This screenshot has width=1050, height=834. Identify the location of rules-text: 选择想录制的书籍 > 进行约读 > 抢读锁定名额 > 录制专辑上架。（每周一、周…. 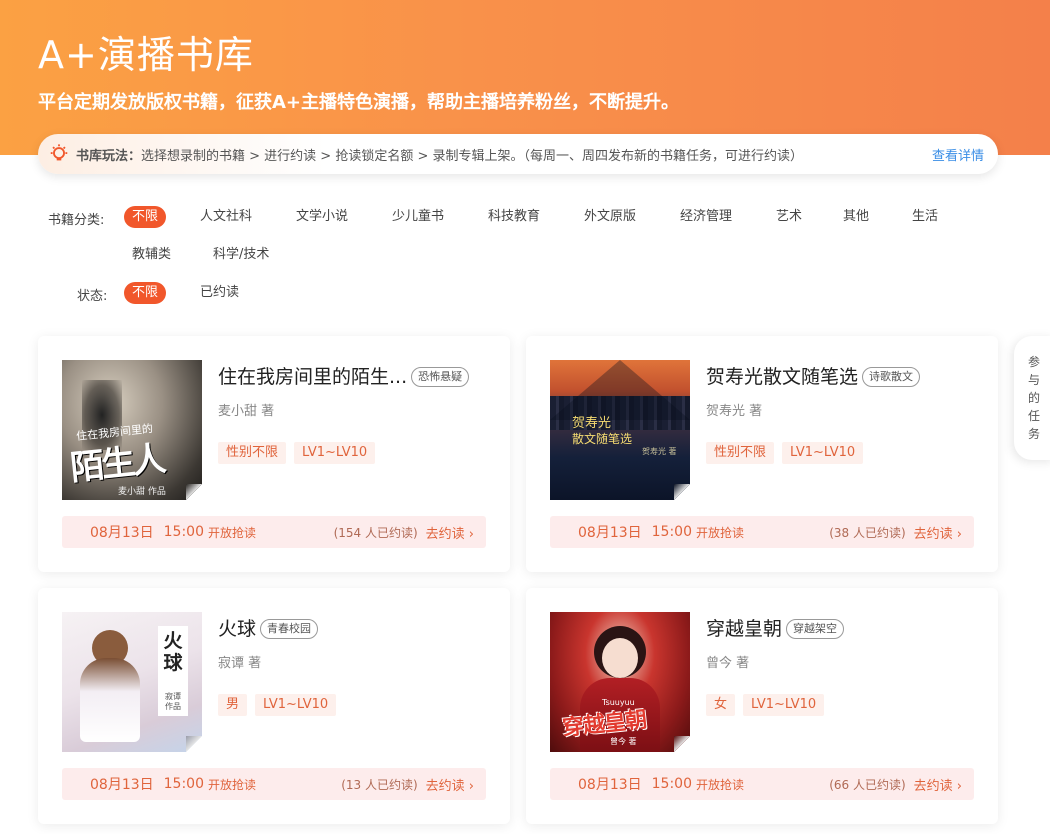
(472, 156).